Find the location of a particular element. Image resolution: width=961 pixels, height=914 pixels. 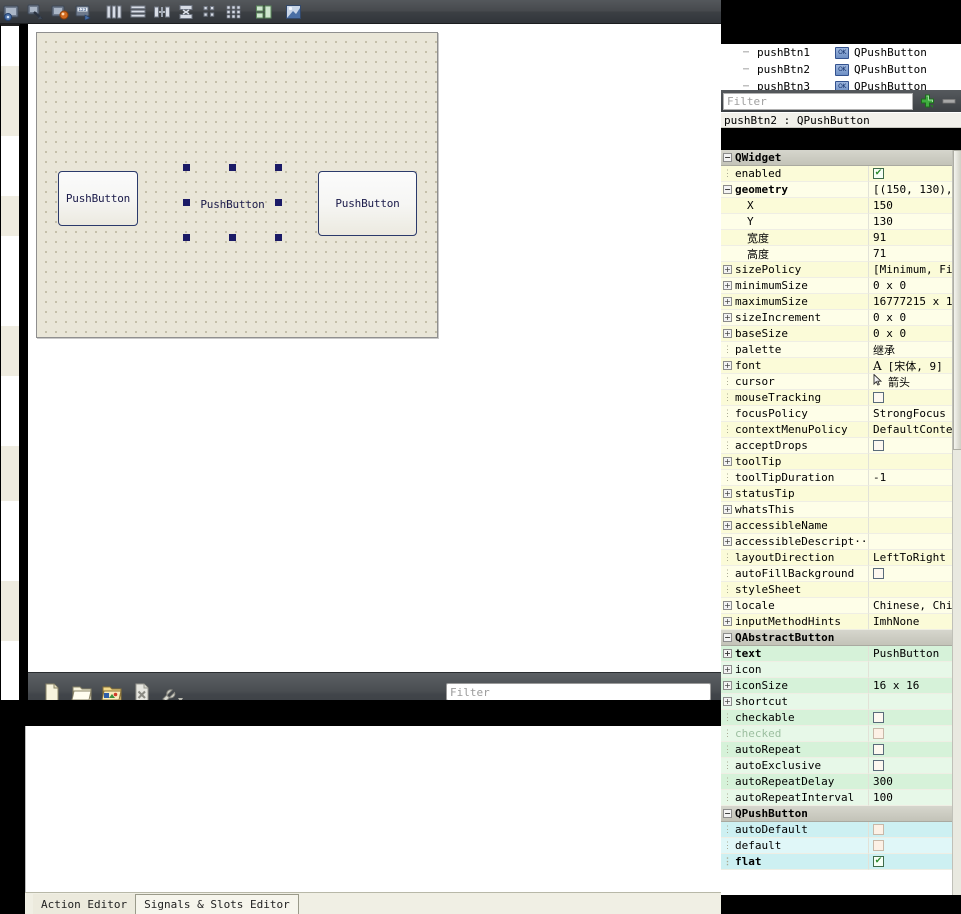

property-row: ⋮ cursor 箭头 is located at coordinates (841, 382).